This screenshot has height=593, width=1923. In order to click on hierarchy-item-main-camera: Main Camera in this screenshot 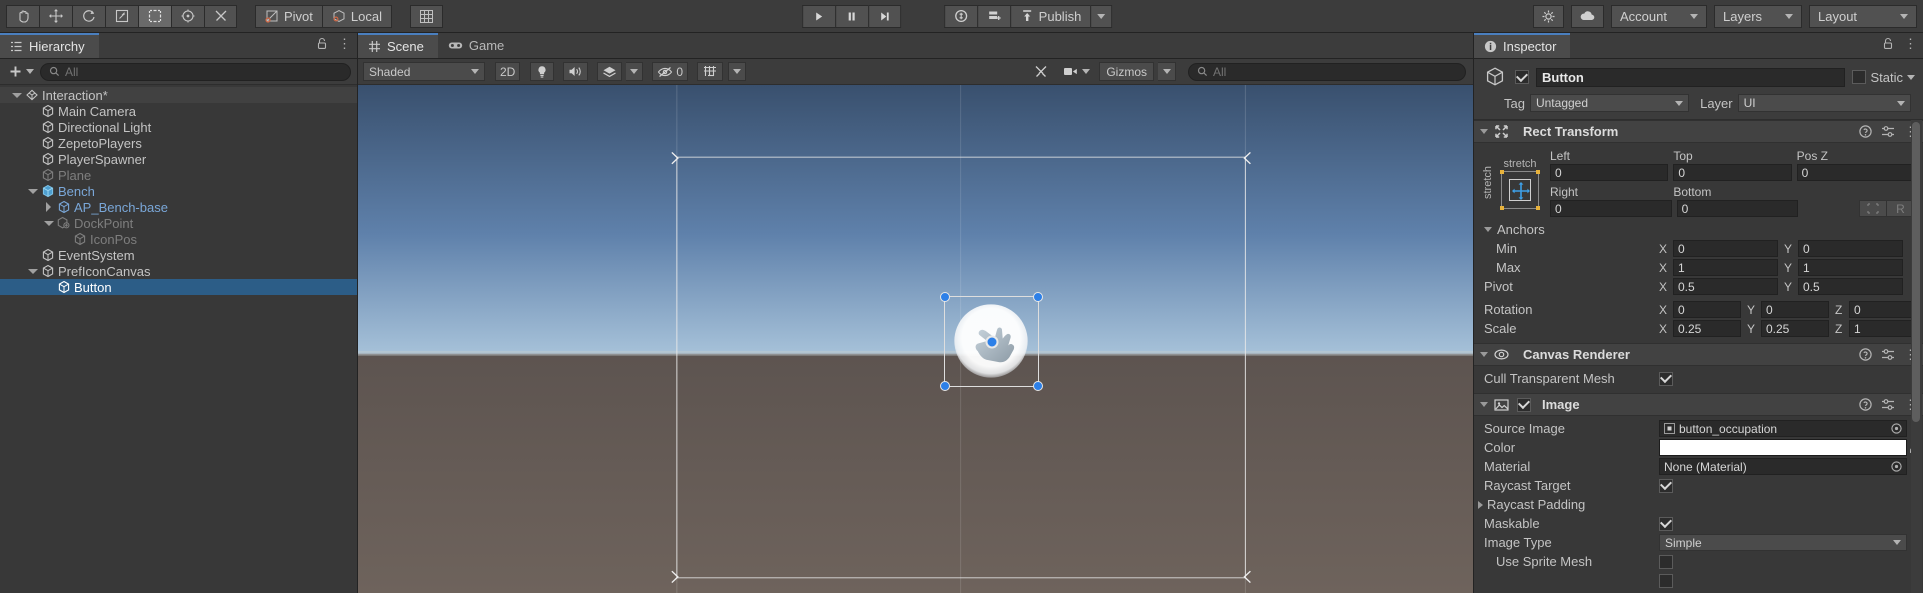, I will do `click(178, 111)`.